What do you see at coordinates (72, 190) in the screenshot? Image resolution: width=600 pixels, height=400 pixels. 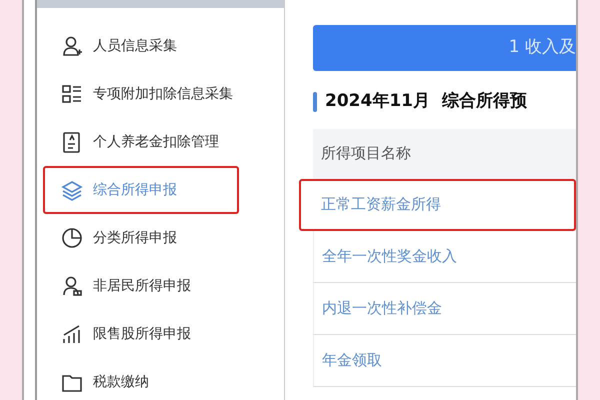 I see `layers-icon` at bounding box center [72, 190].